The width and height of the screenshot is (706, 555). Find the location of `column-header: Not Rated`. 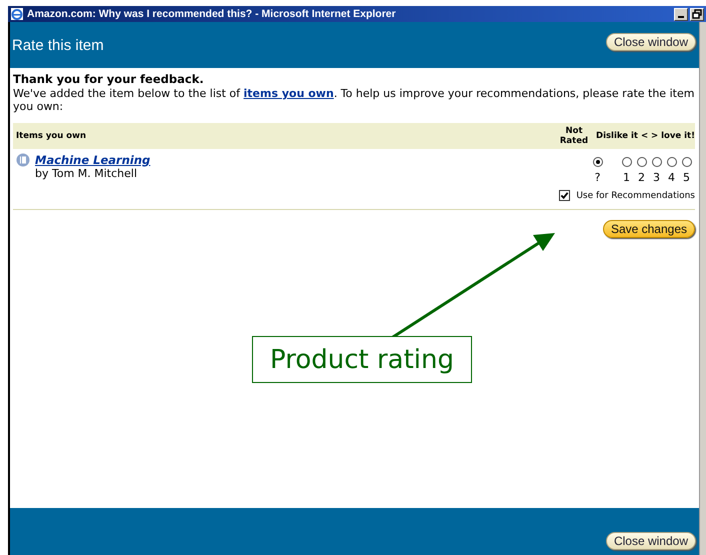

column-header: Not Rated is located at coordinates (574, 136).